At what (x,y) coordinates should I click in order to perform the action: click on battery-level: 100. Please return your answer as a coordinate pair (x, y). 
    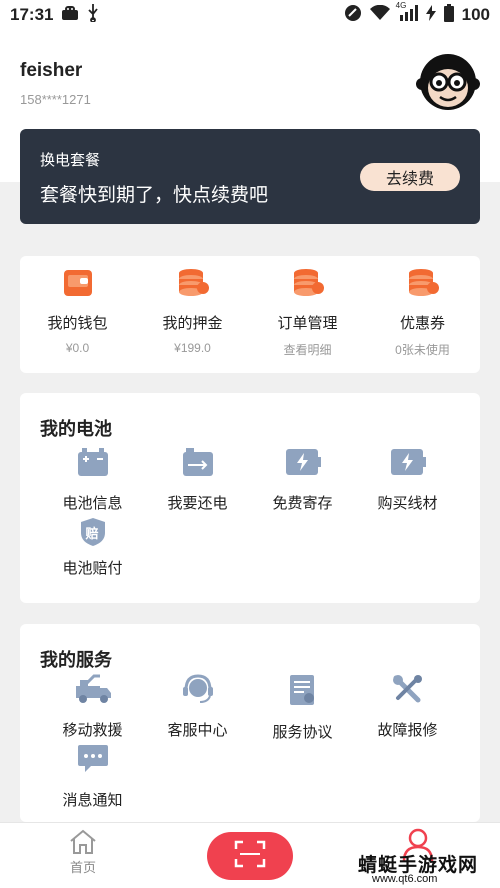
    Looking at the image, I should click on (475, 14).